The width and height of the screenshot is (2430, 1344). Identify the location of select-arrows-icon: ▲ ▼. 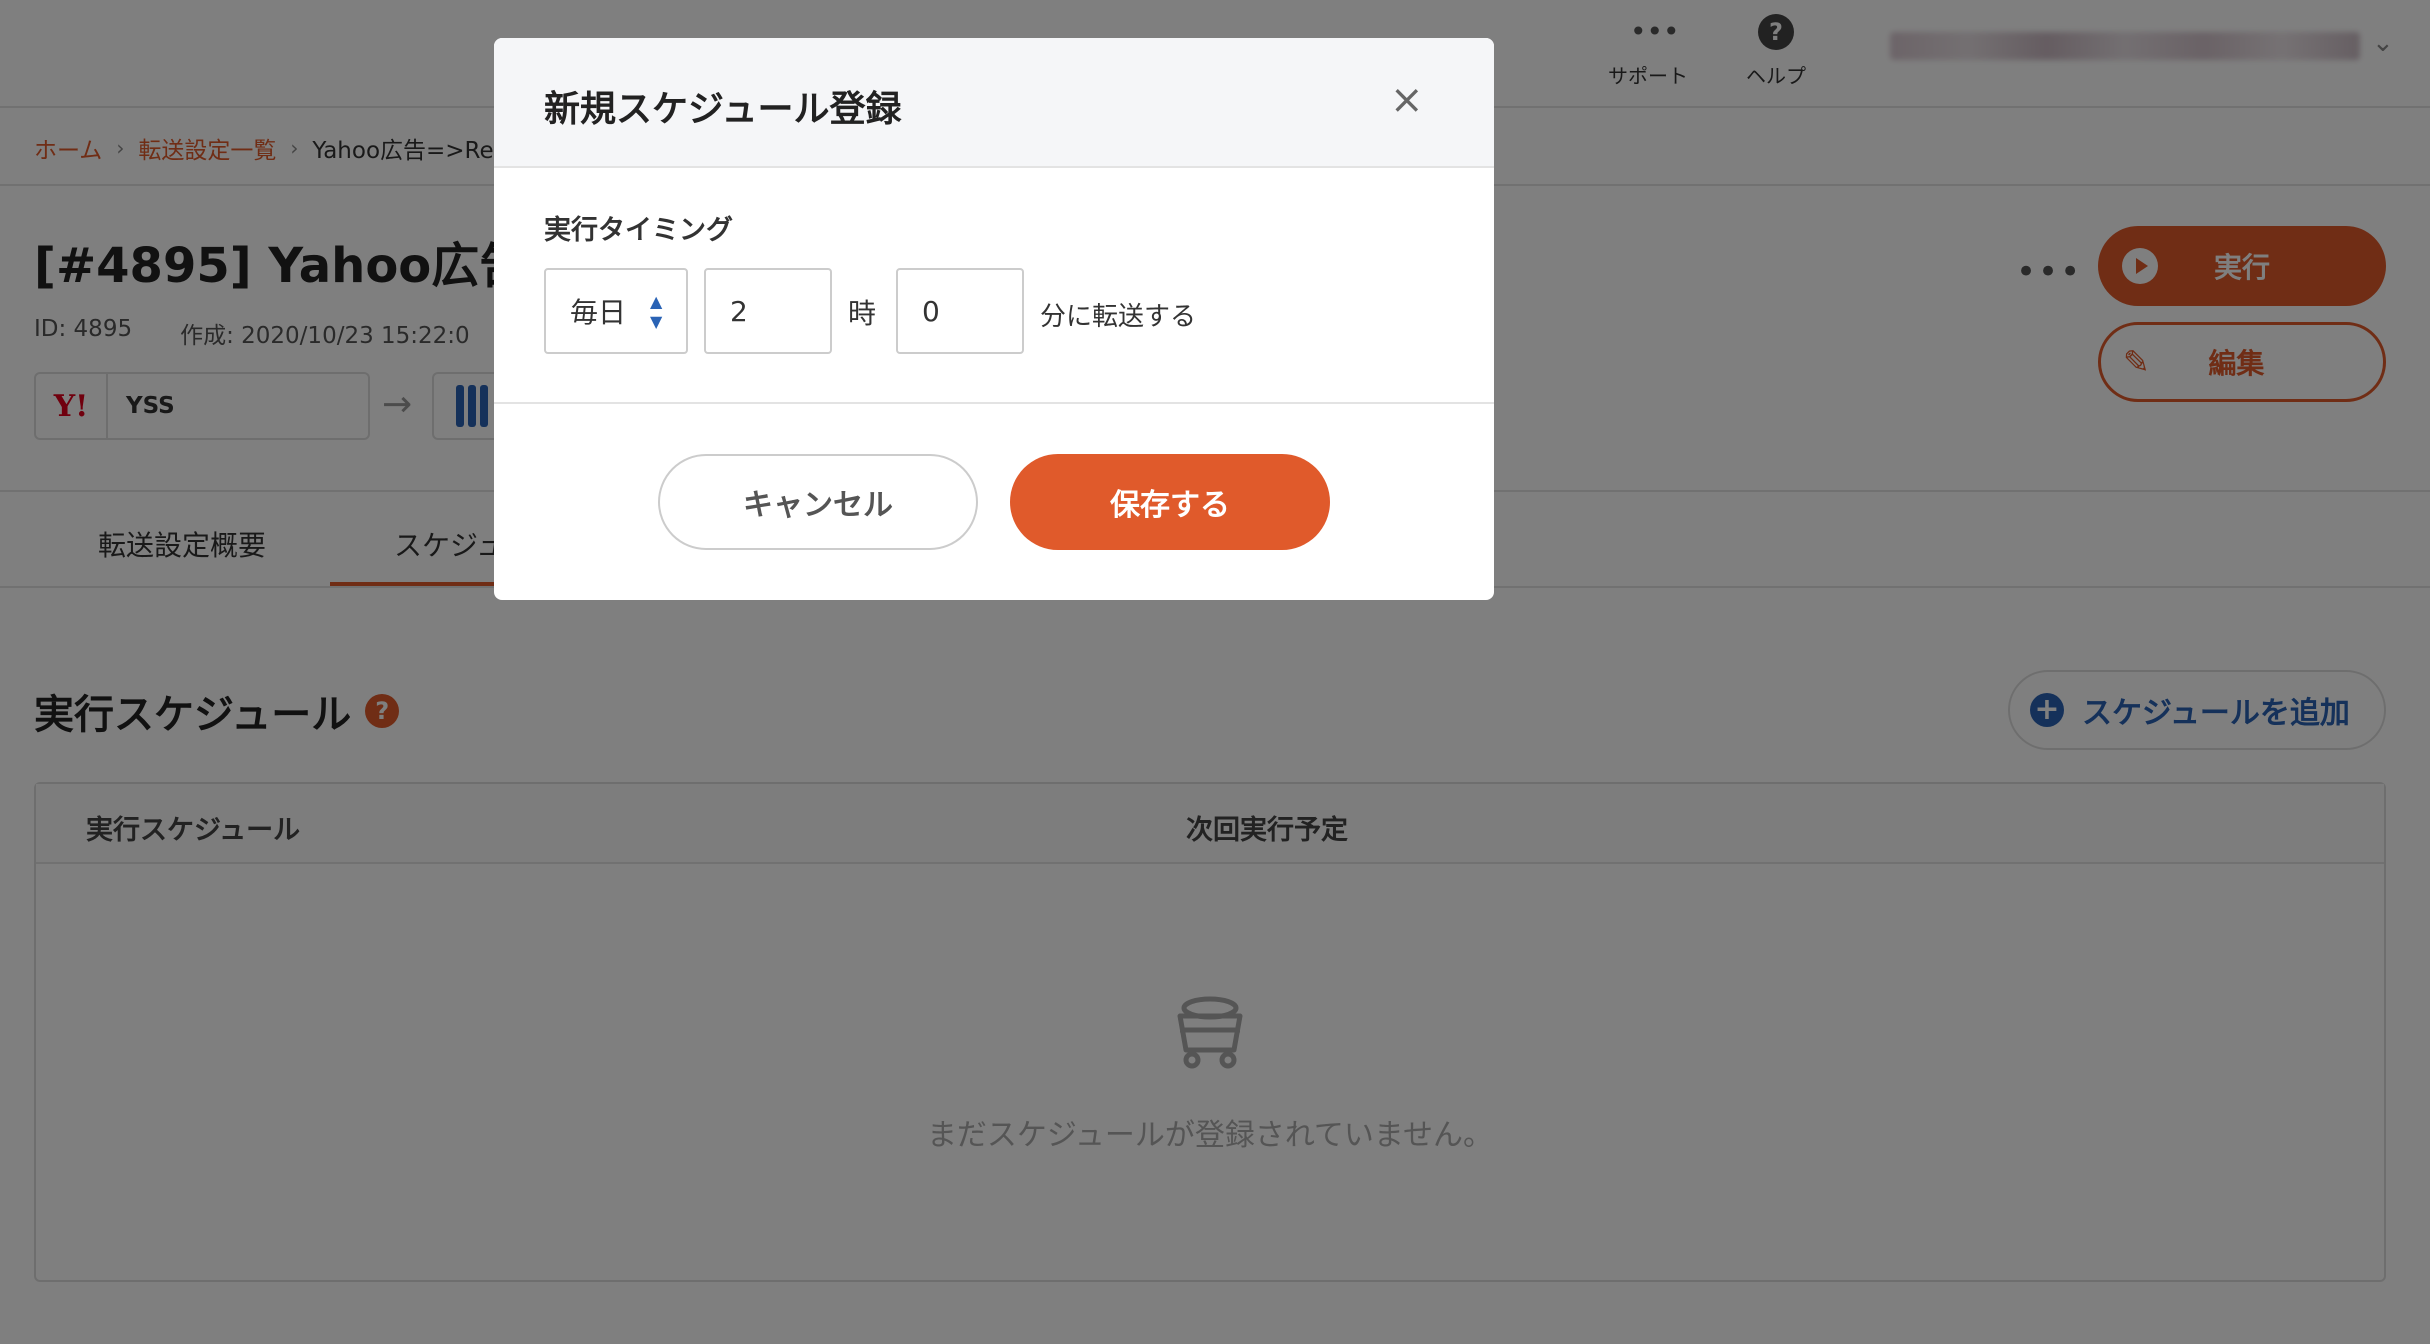
(656, 311).